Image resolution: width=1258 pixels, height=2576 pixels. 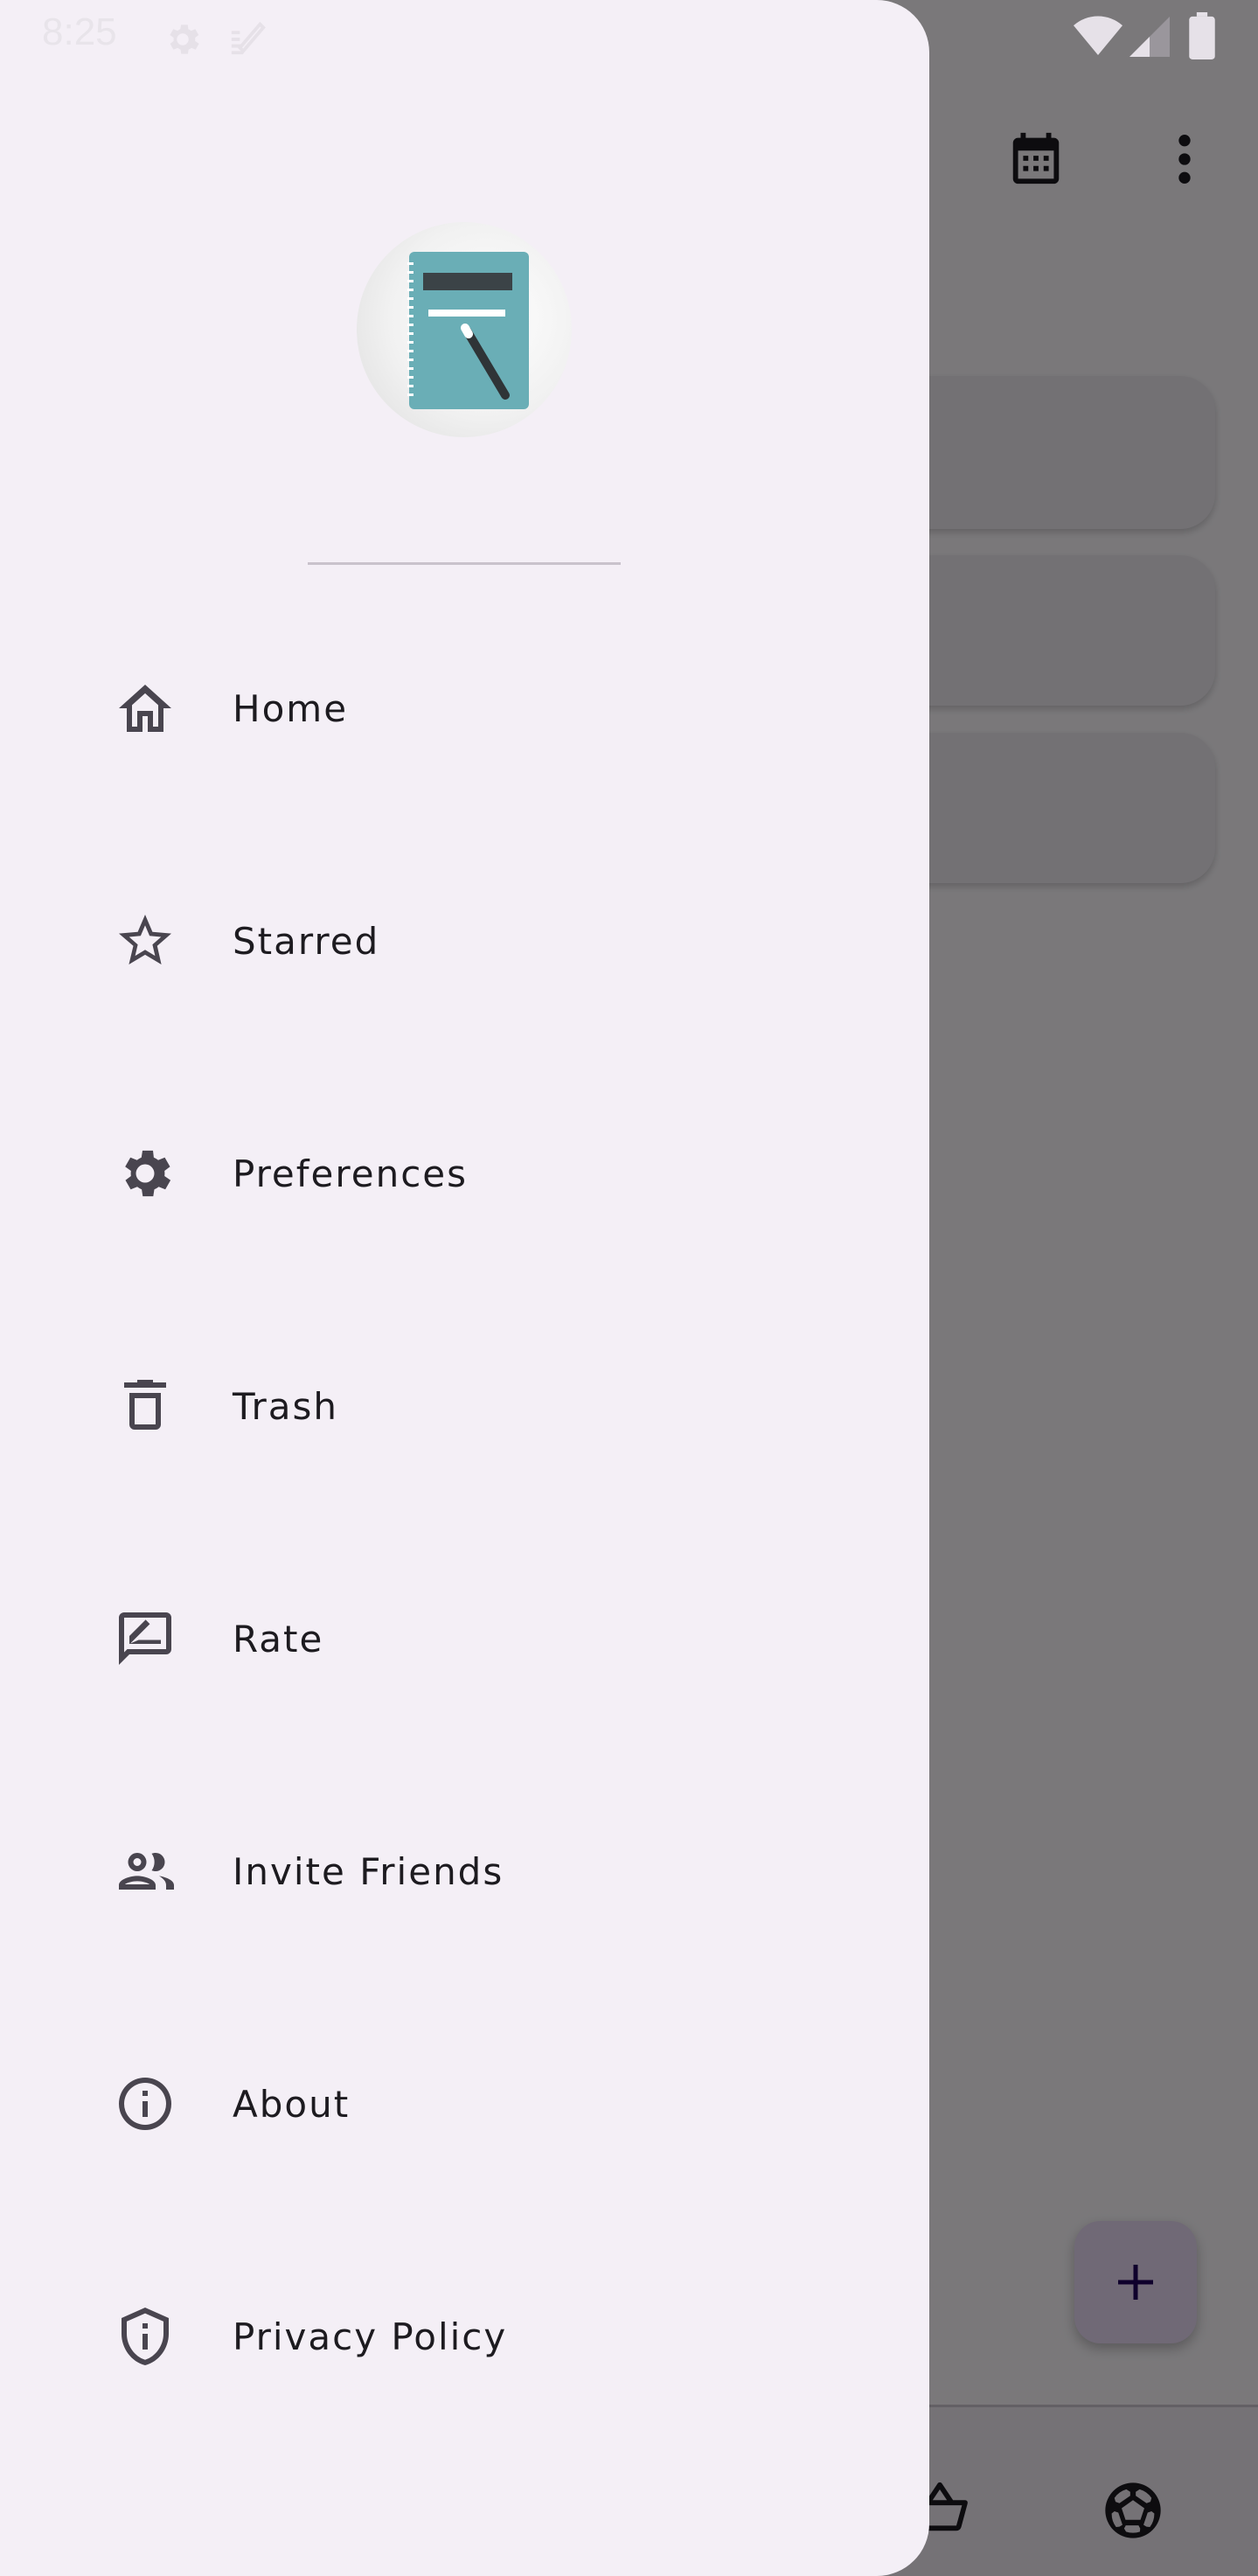 I want to click on drawer-item-label: Home, so click(x=291, y=708).